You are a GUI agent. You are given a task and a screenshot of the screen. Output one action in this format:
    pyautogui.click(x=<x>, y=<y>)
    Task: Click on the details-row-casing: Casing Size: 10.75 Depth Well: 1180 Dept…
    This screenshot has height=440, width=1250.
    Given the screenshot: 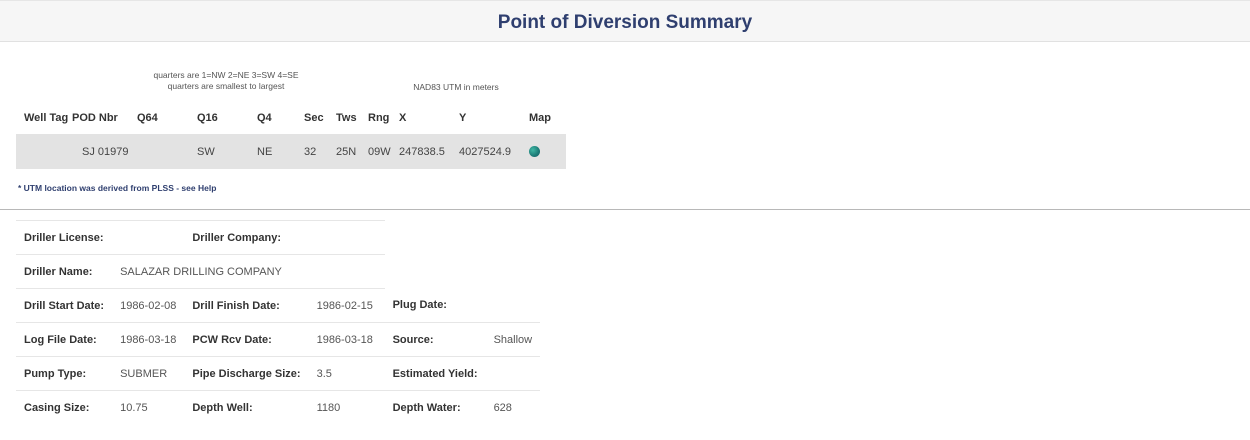 What is the action you would take?
    pyautogui.click(x=278, y=408)
    